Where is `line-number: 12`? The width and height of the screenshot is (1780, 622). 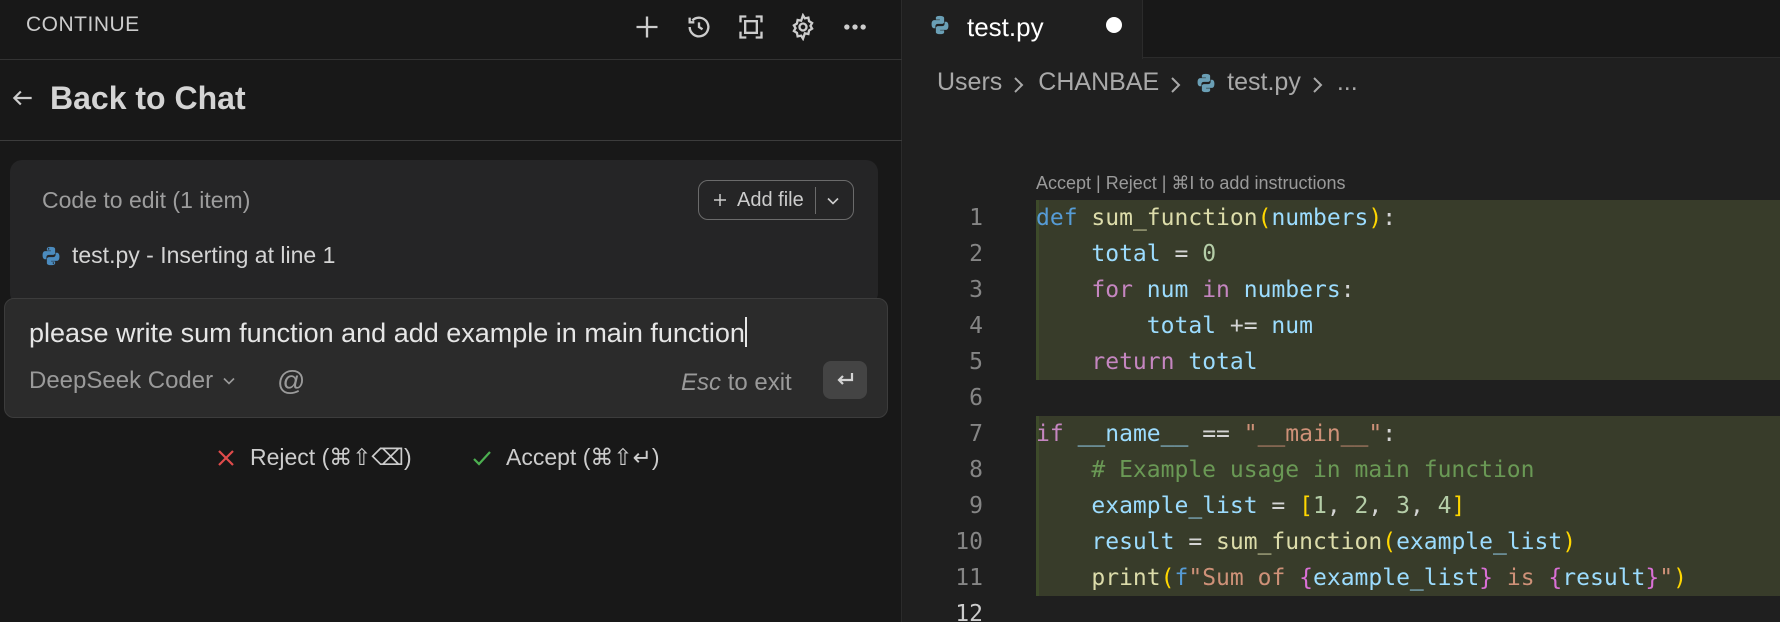 line-number: 12 is located at coordinates (969, 611).